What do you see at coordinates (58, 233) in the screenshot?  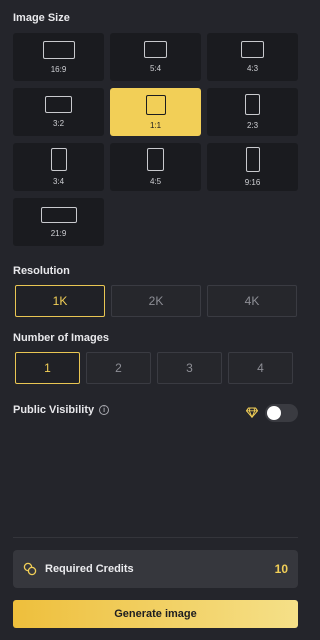 I see `ratio-label: 21:9` at bounding box center [58, 233].